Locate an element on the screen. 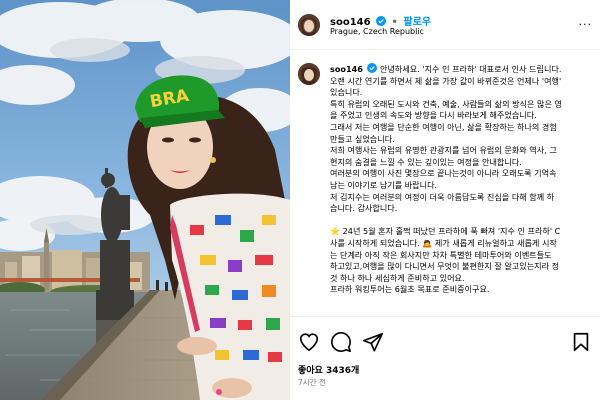 This screenshot has height=400, width=600. caption-line: 현지의 숨결을 느낄 수 있는 깊이있는 여정을 안내합니다. is located at coordinates (426, 161).